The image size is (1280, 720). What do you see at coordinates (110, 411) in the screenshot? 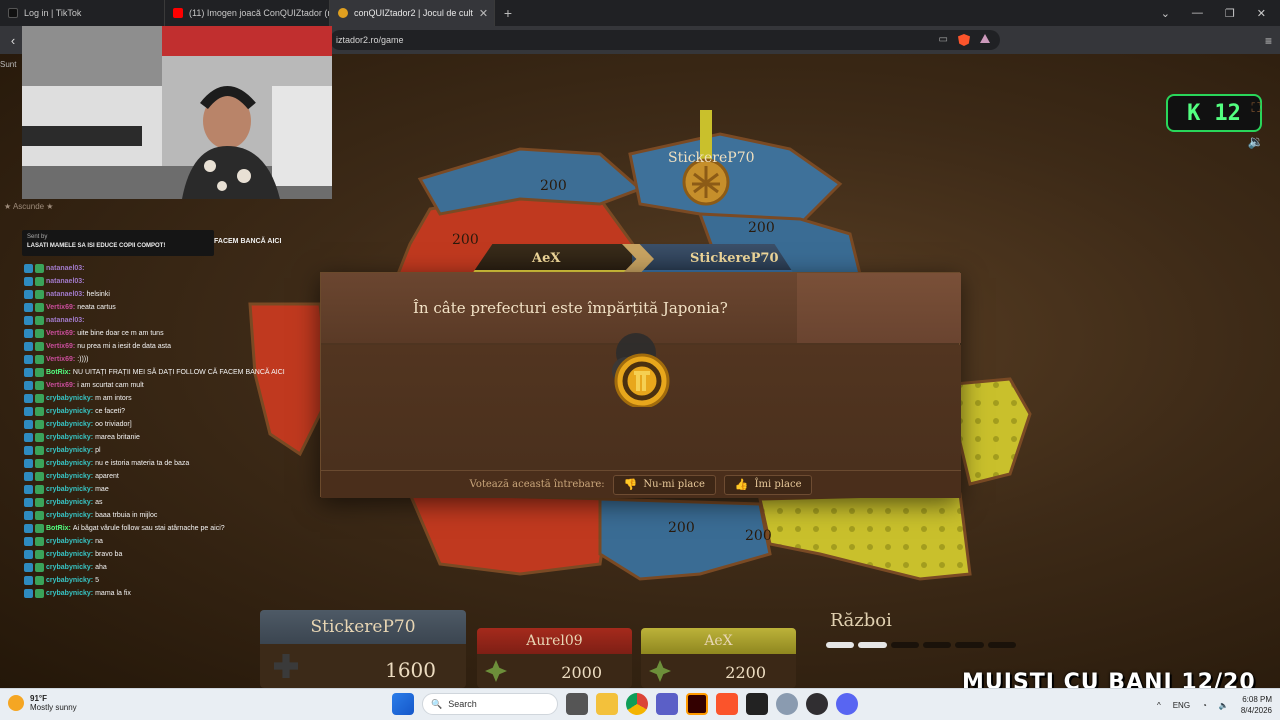
I see `chat-text: ce faceti?` at bounding box center [110, 411].